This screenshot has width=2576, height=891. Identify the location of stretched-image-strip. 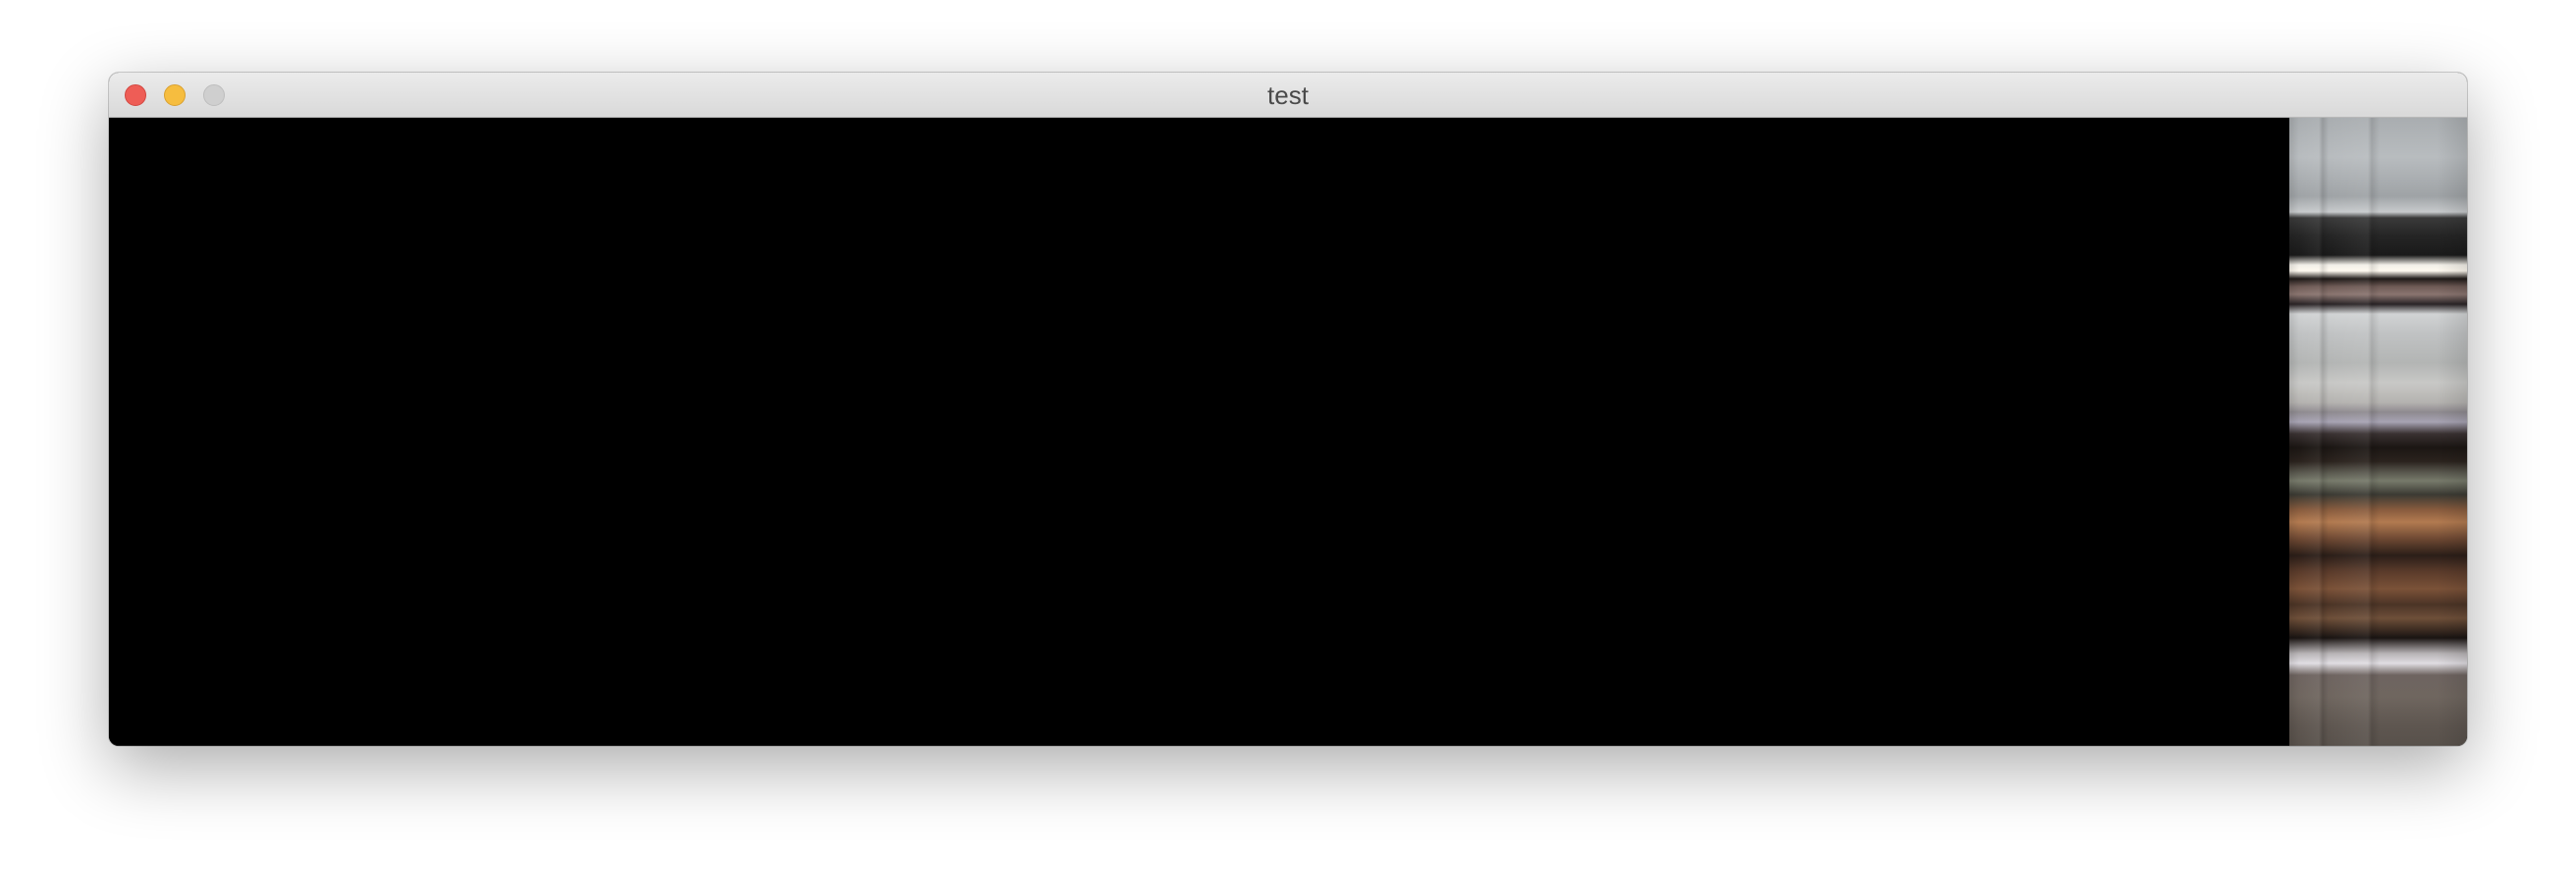
(2378, 432).